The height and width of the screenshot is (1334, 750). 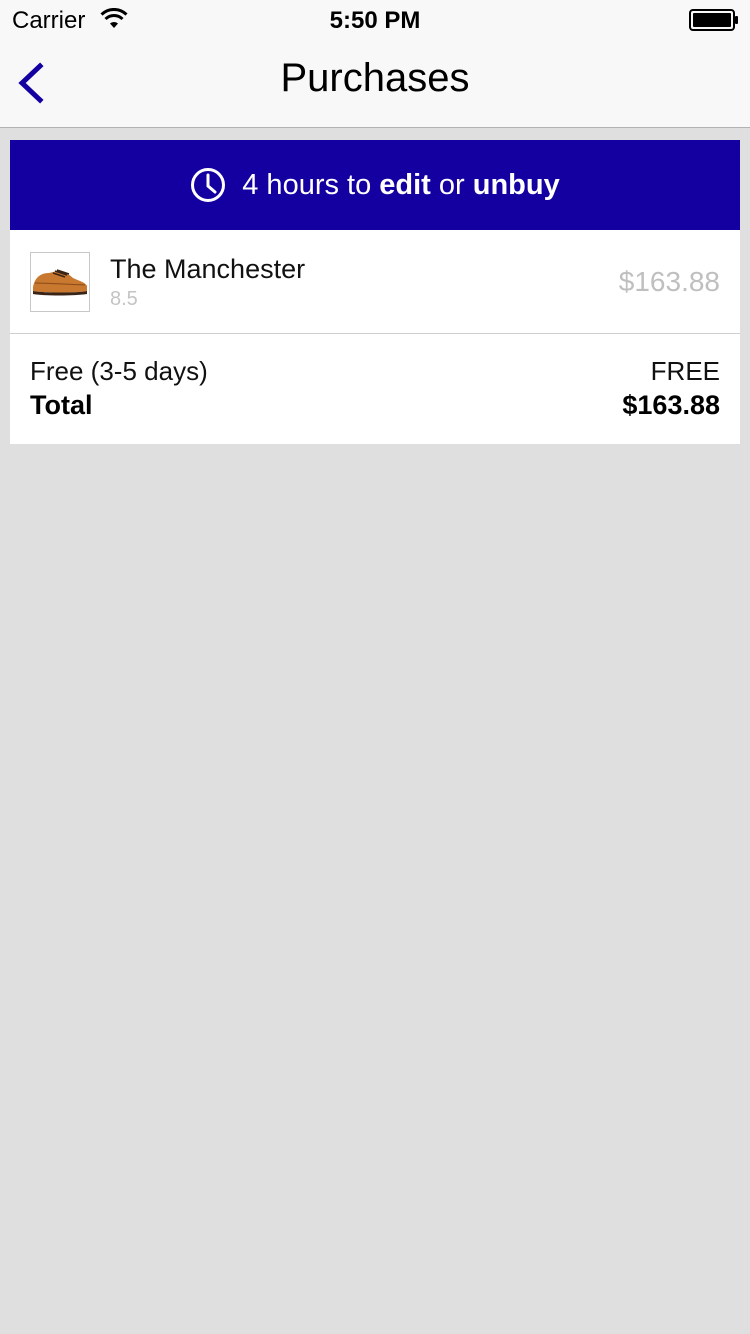 I want to click on list-item: The Manchester 8.5 $163.88, so click(x=375, y=282).